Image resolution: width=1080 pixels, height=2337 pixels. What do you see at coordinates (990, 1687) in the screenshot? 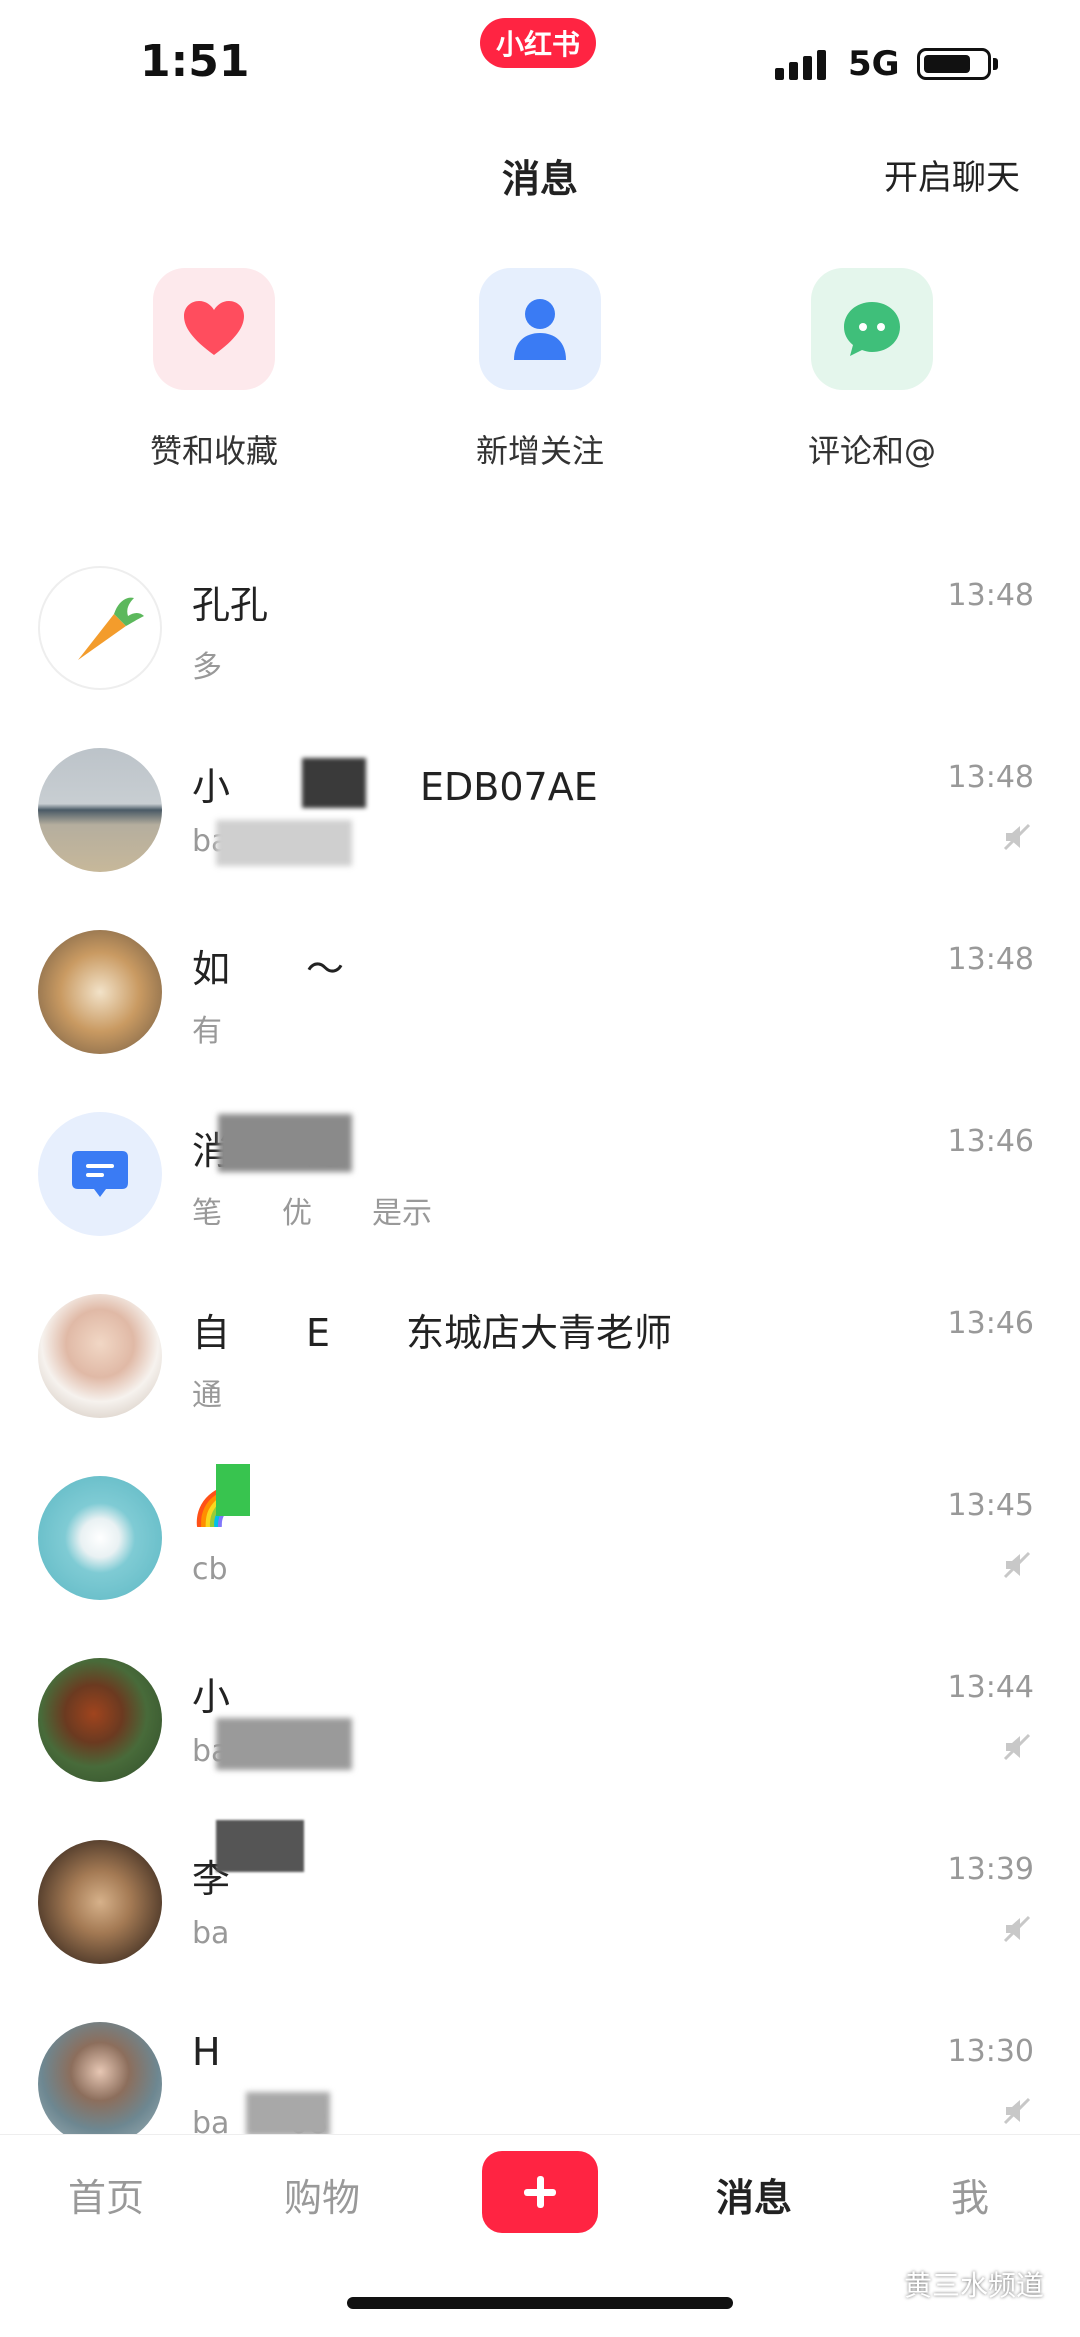
I see `conversation-time: 13:44` at bounding box center [990, 1687].